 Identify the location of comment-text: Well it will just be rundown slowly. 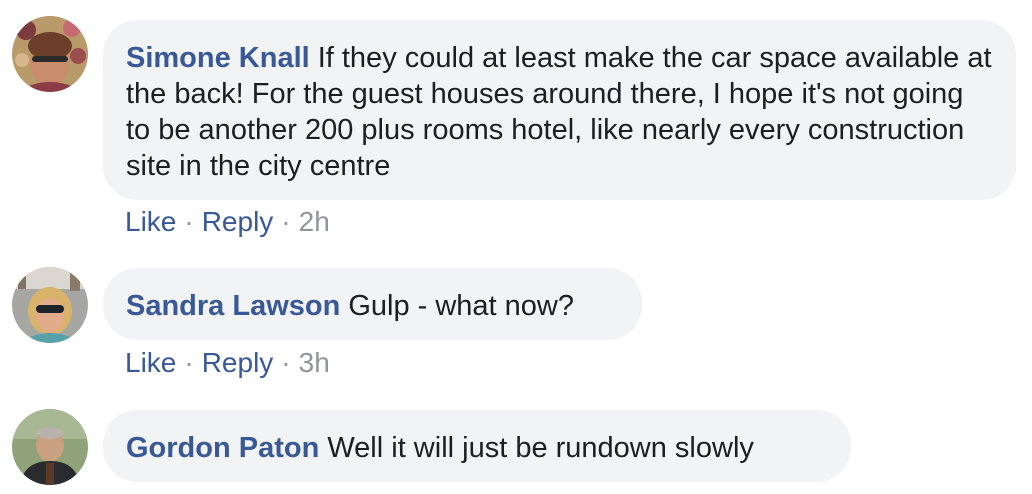
(540, 448).